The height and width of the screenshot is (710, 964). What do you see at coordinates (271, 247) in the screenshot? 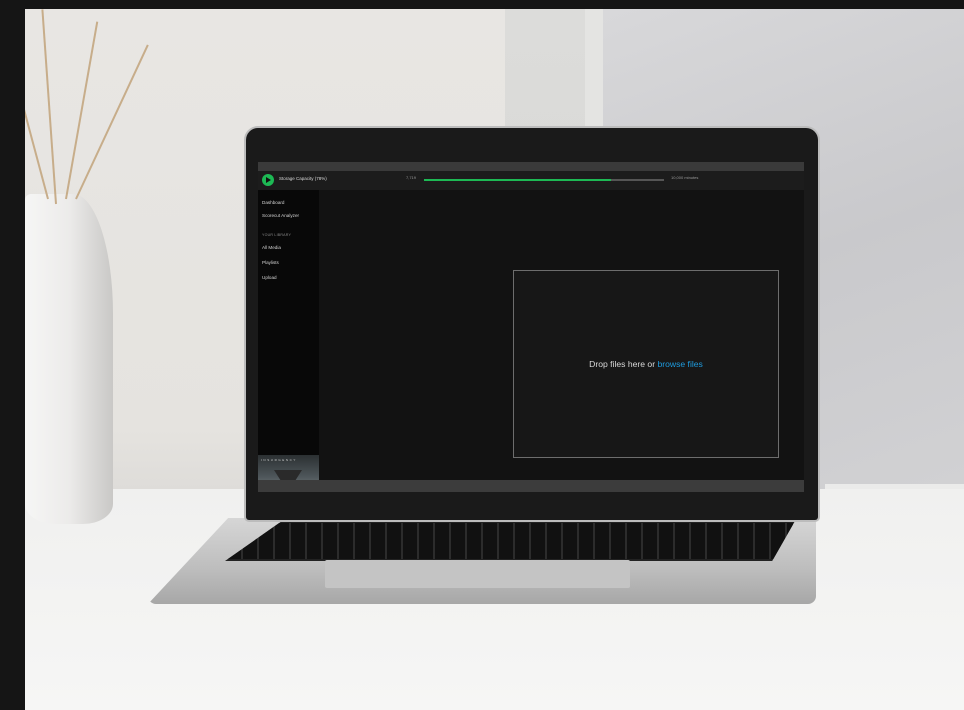
I see `sidebar-item-all-media: All Media` at bounding box center [271, 247].